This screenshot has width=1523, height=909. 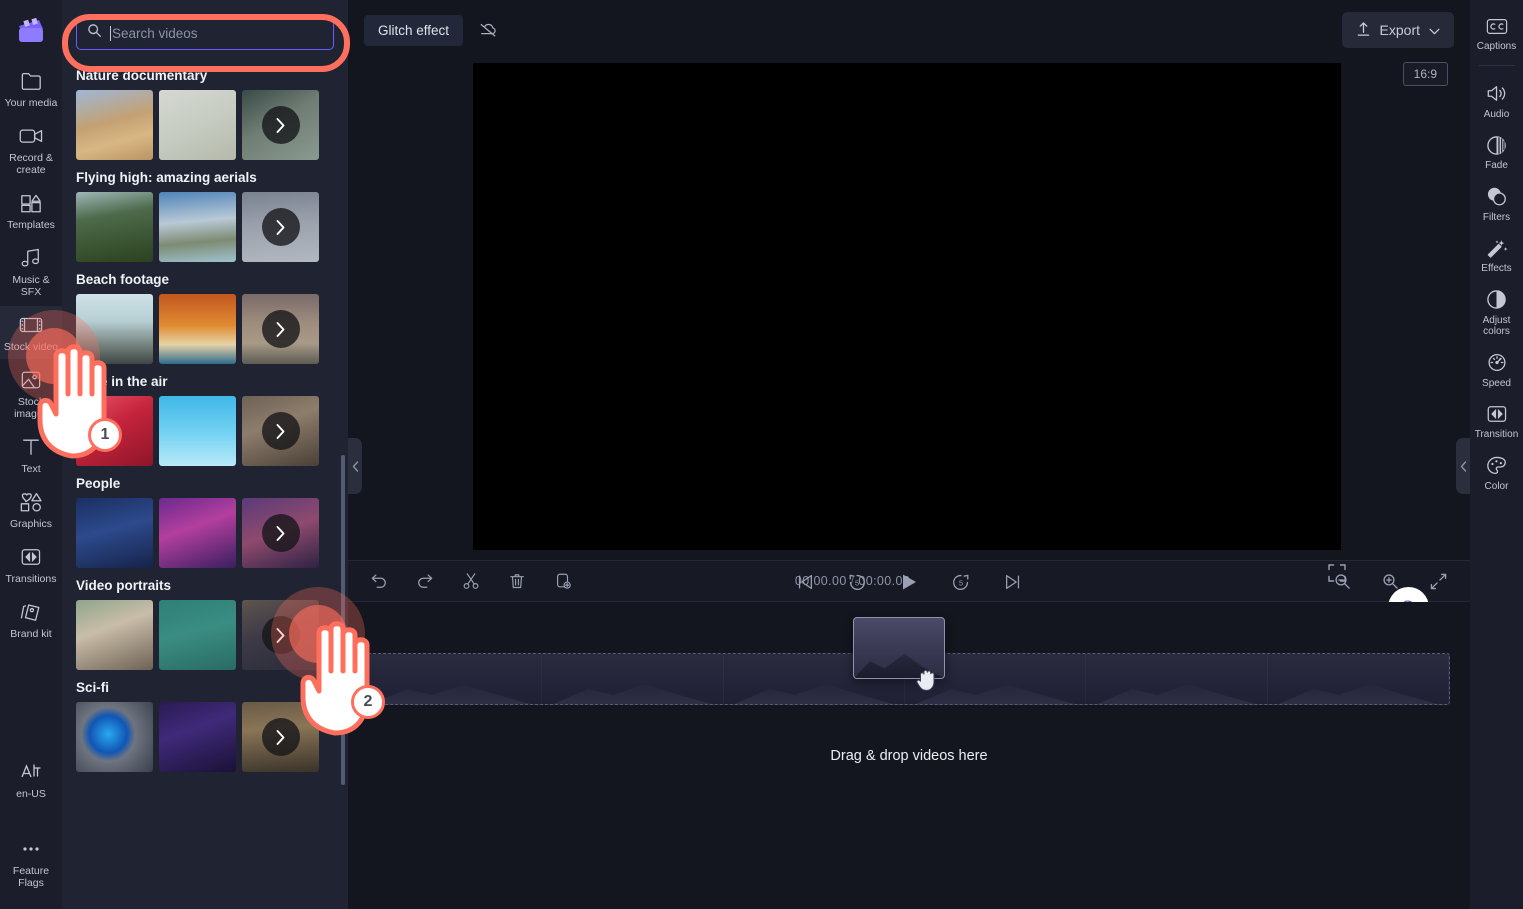 What do you see at coordinates (30, 524) in the screenshot?
I see `sidebar-item-label: Graphics` at bounding box center [30, 524].